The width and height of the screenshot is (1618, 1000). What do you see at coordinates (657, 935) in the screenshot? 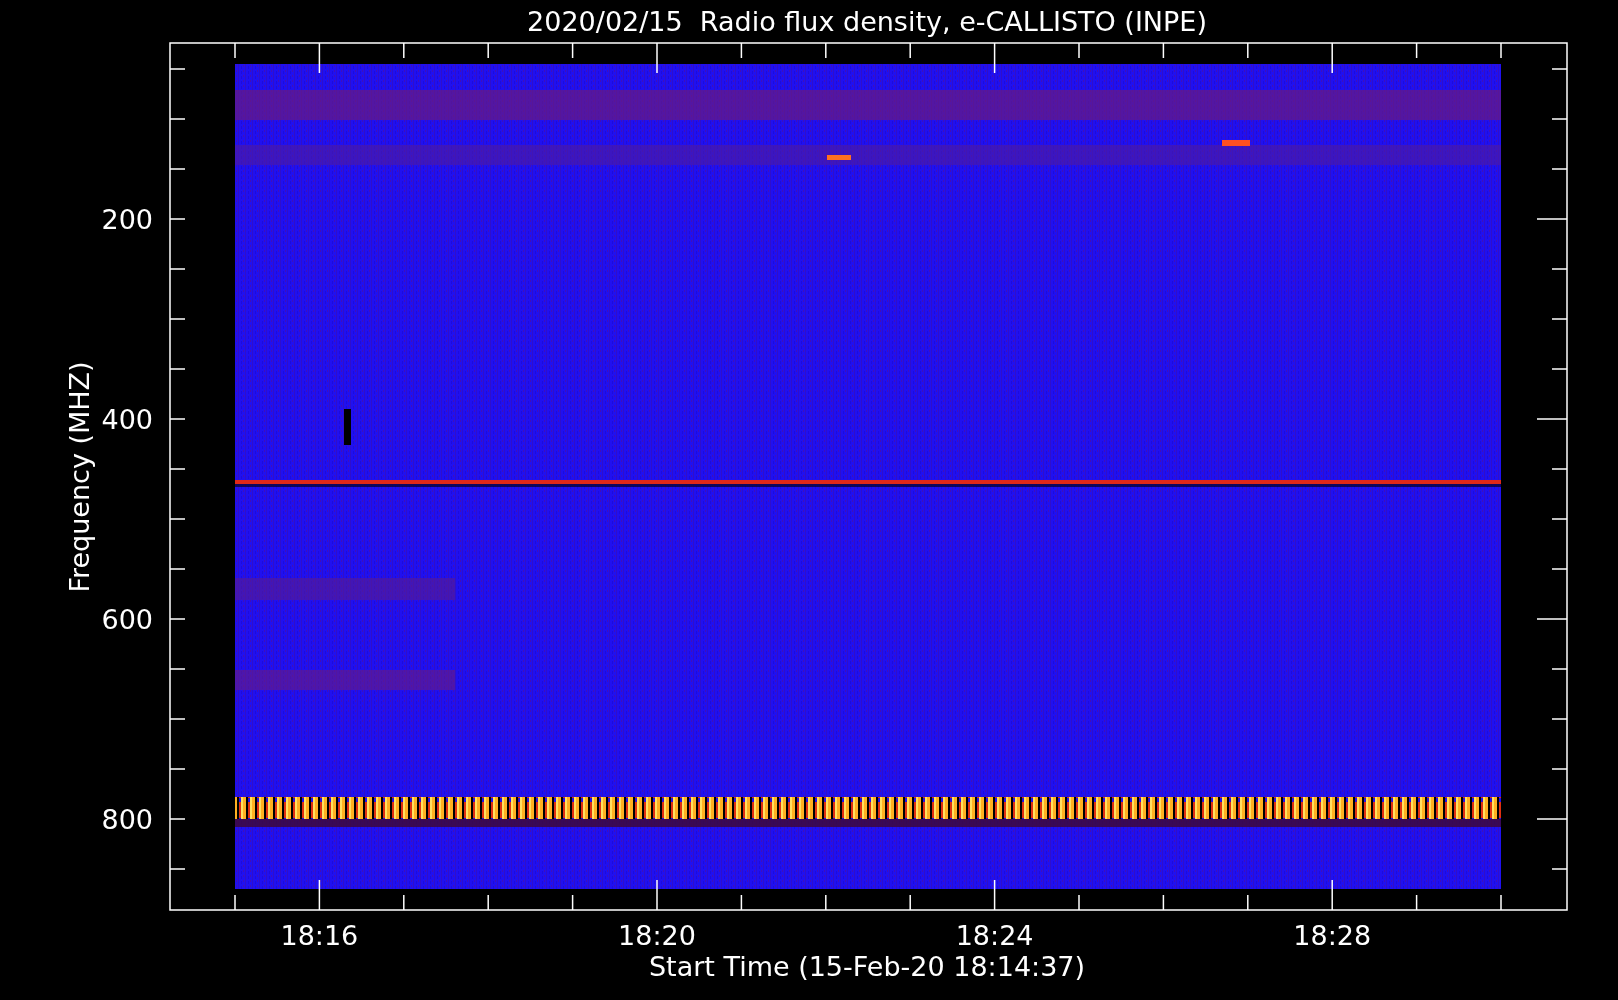
I see `x-tick-label: 18:20` at bounding box center [657, 935].